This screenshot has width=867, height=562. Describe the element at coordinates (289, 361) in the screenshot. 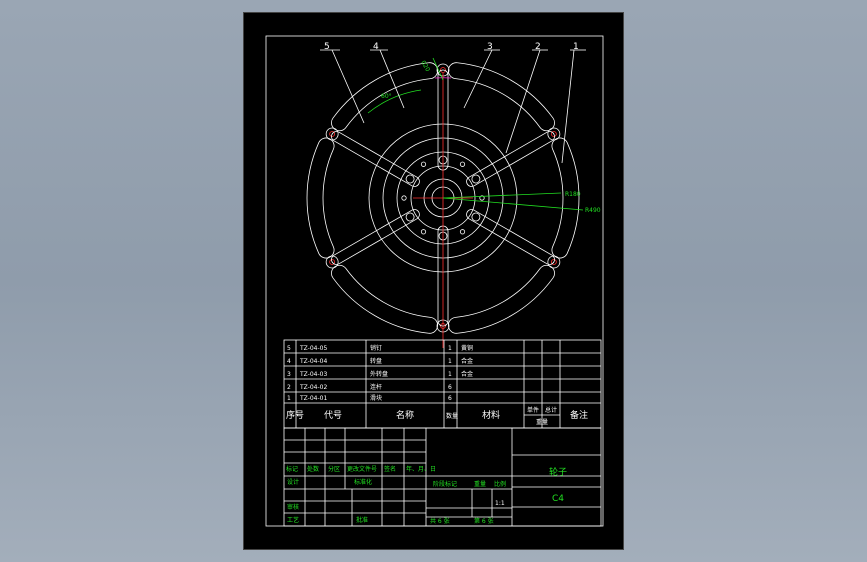

I see `row-2-no: 4` at that location.